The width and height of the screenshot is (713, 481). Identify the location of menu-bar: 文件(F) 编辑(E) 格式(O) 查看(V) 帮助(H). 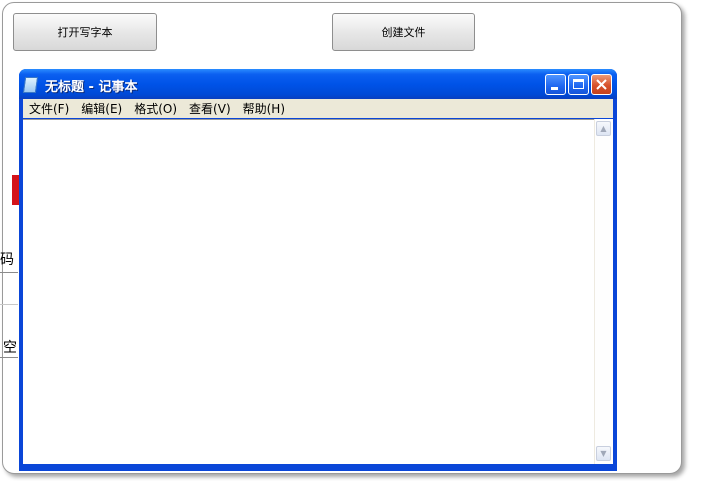
(318, 108).